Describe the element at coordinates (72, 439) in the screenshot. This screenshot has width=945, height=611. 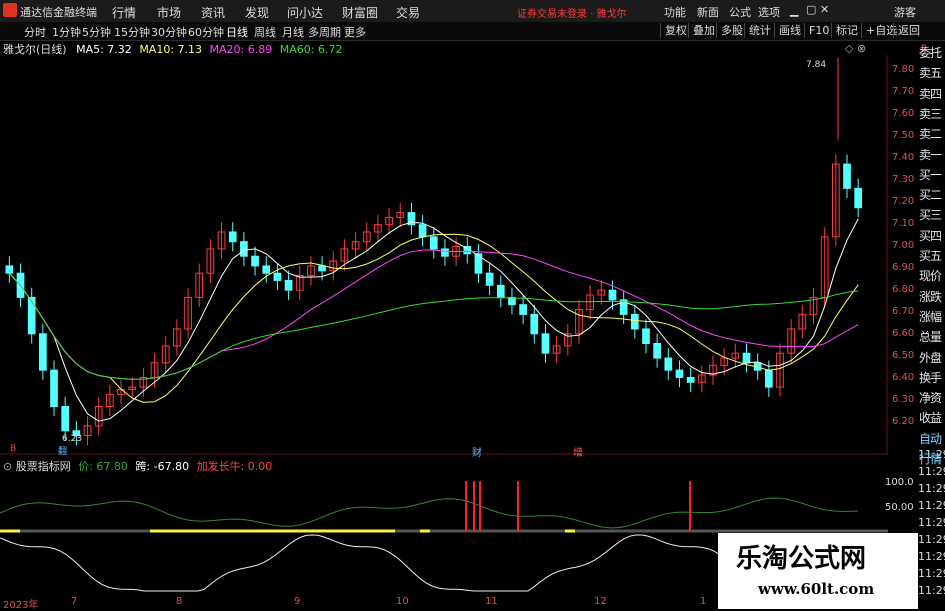
I see `low-price-label: 6.23` at that location.